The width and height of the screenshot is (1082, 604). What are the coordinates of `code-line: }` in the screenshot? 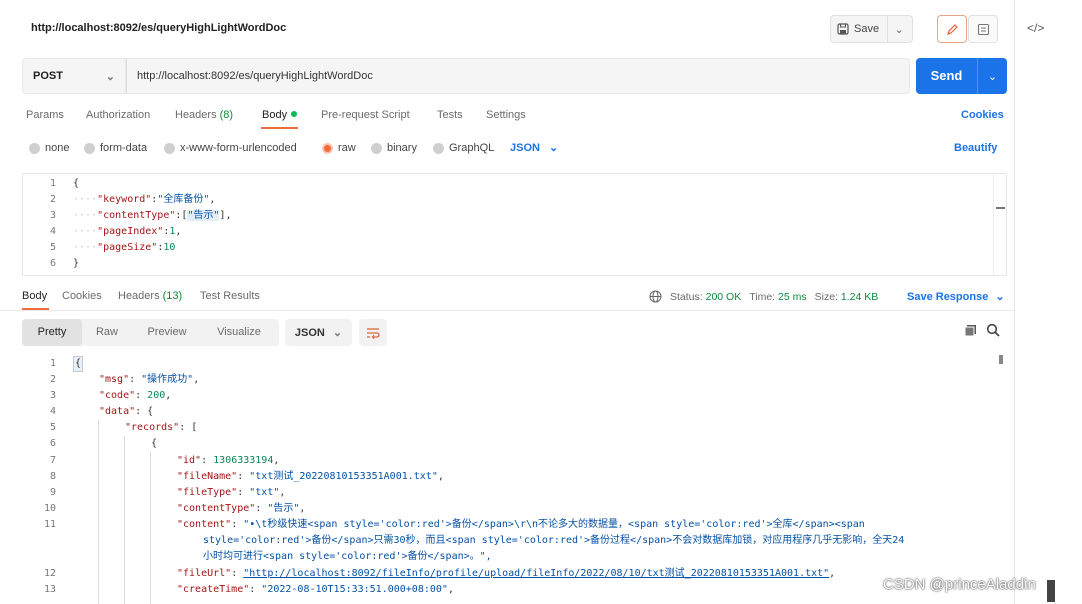 It's located at (76, 263).